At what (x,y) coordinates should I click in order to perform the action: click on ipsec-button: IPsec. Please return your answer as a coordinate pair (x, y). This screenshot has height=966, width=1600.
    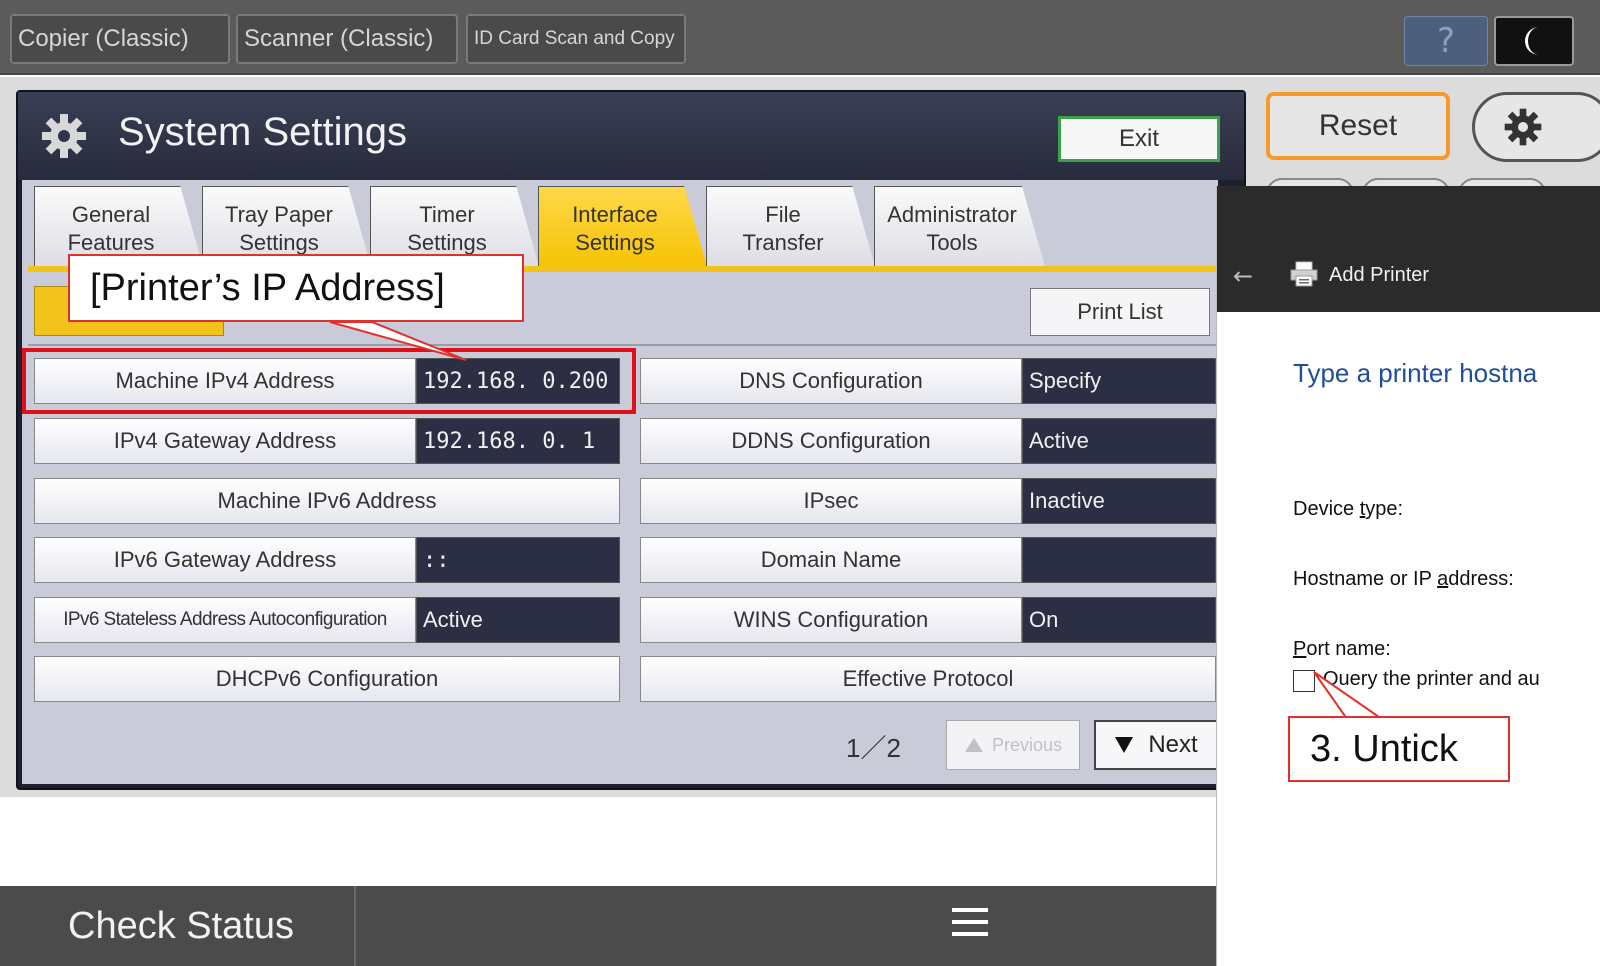
    Looking at the image, I should click on (831, 501).